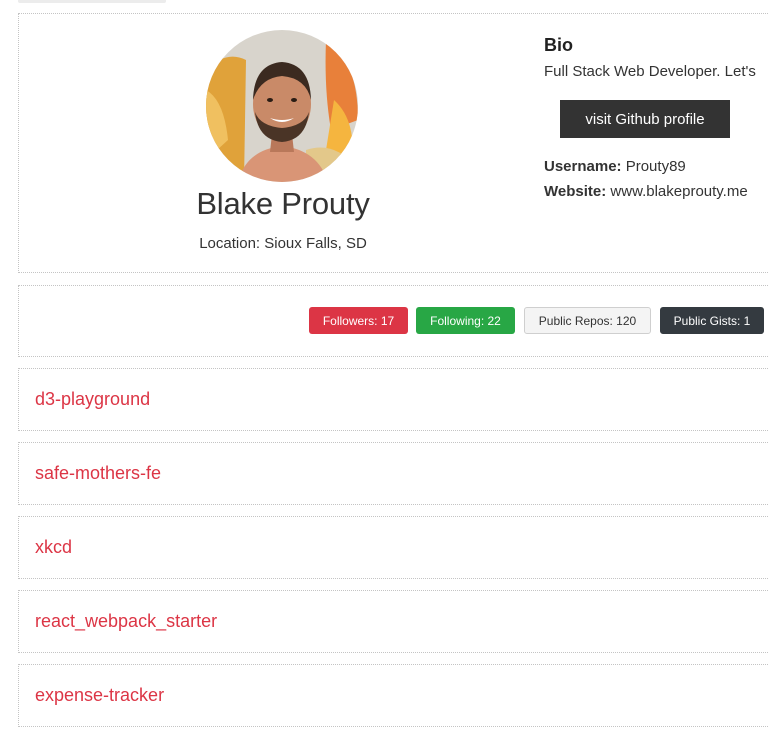  Describe the element at coordinates (393, 399) in the screenshot. I see `repo-card: d3-playground` at that location.